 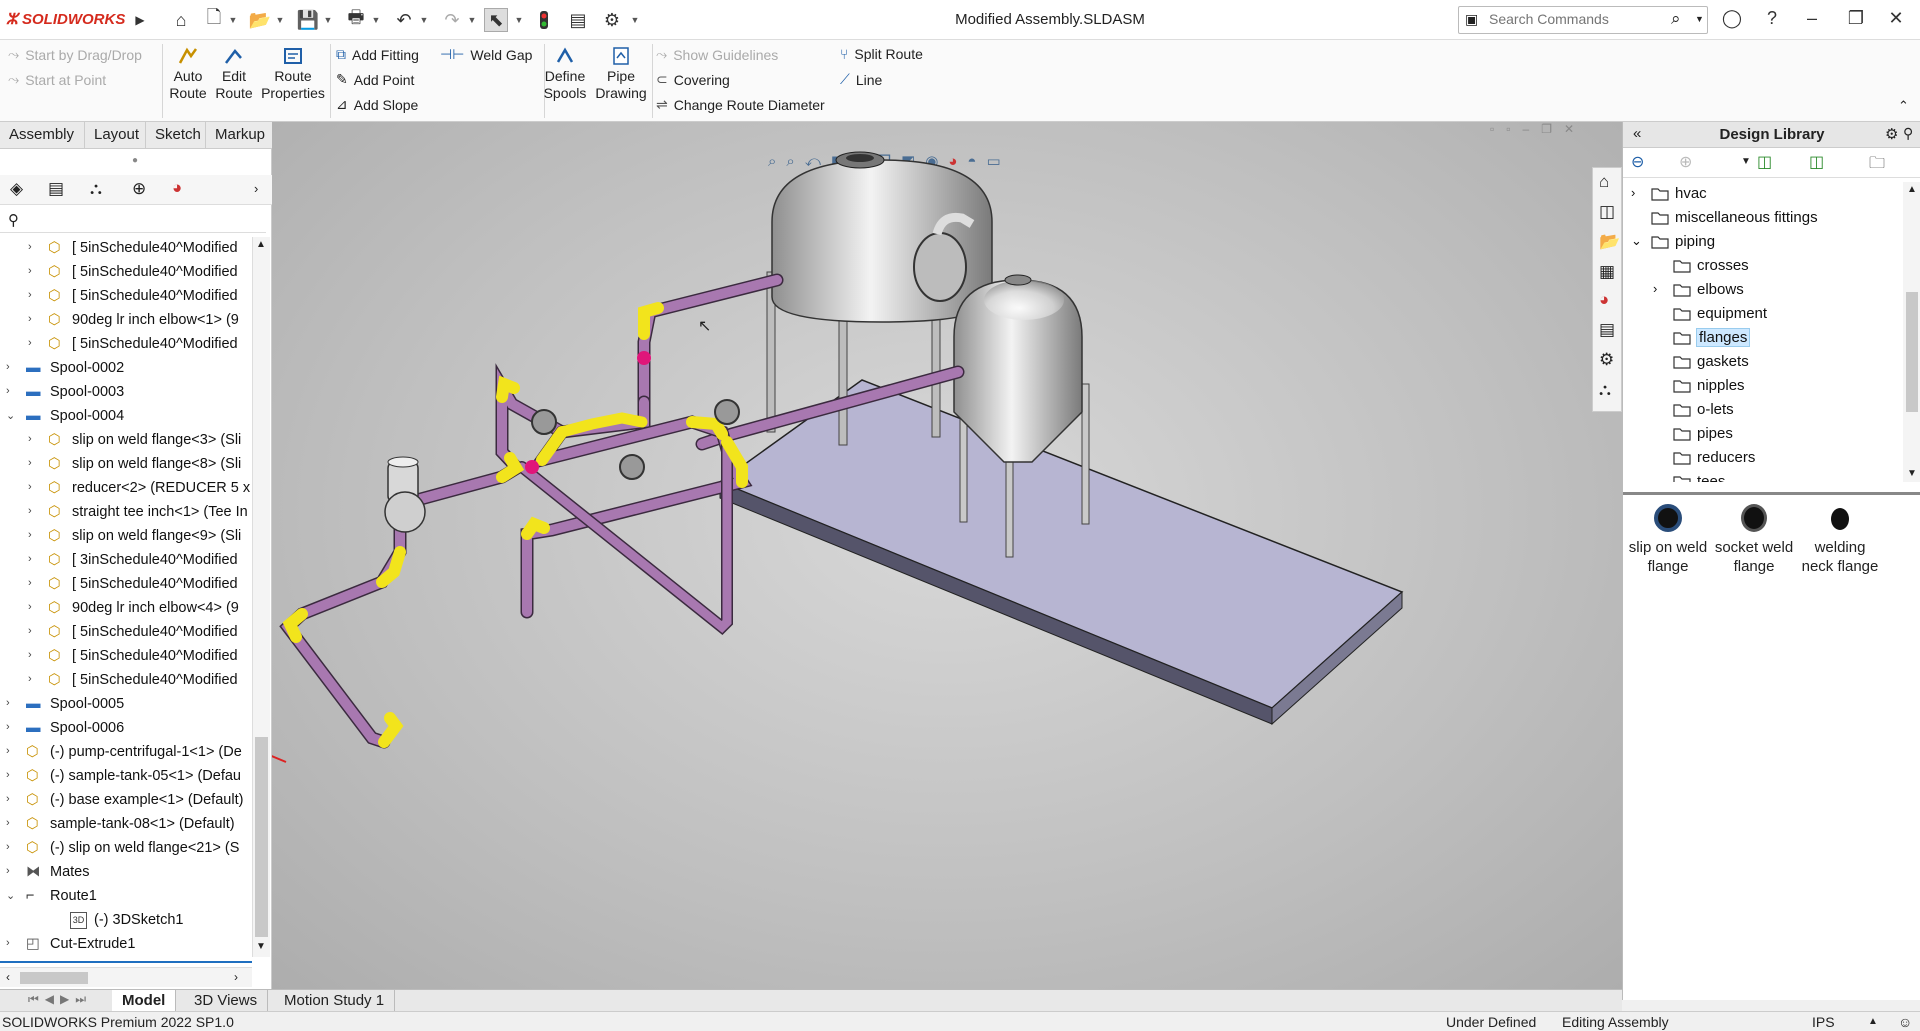 I want to click on solidworks-forum-icon: ⚙, so click(x=1606, y=360).